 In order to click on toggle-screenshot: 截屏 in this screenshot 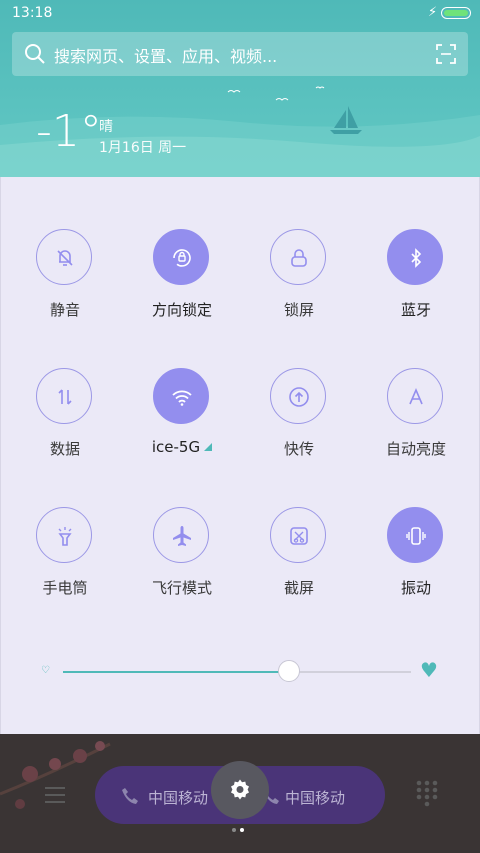, I will do `click(299, 562)`.